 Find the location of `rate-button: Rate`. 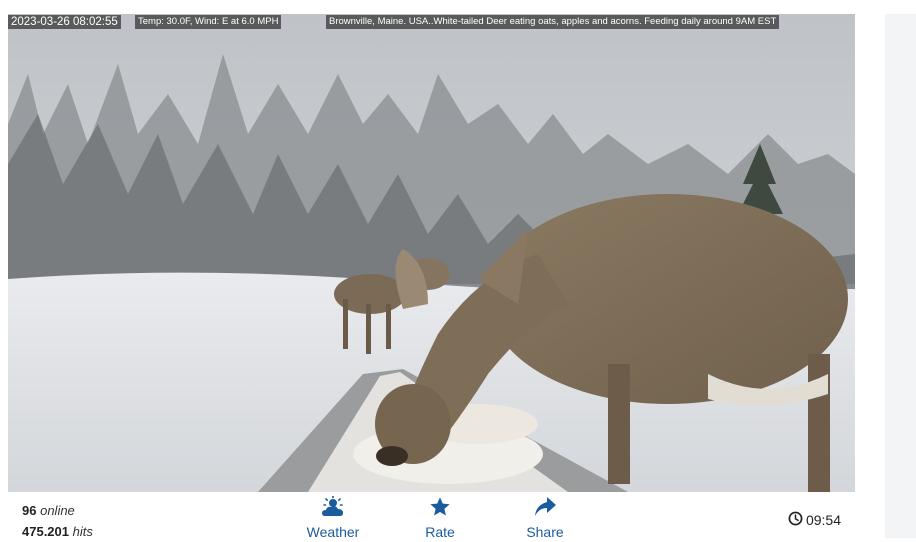

rate-button: Rate is located at coordinates (440, 518).